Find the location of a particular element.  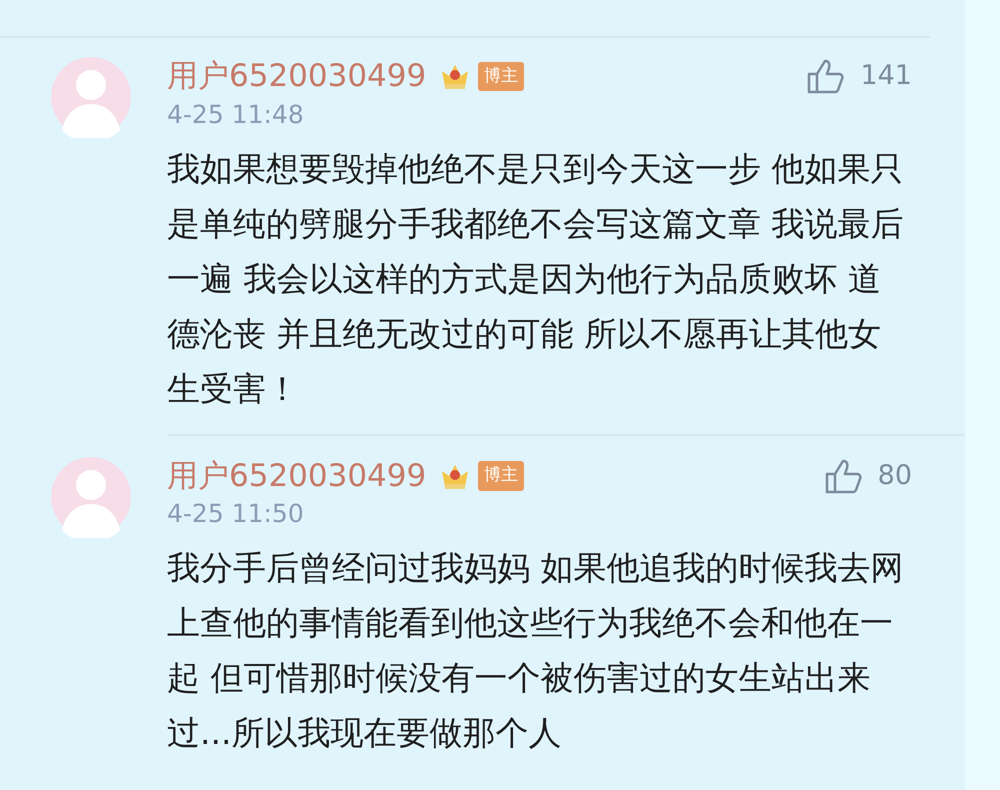

like-count: 80 is located at coordinates (895, 475).